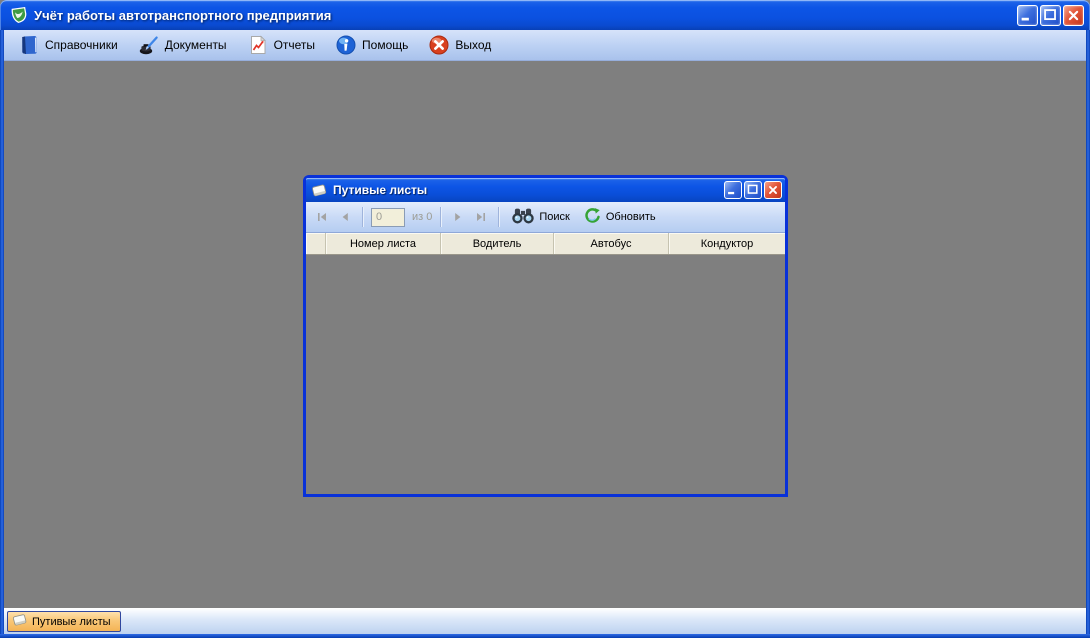 This screenshot has width=1090, height=638. I want to click on toolbar-button-directories: Справочники, so click(68, 45).